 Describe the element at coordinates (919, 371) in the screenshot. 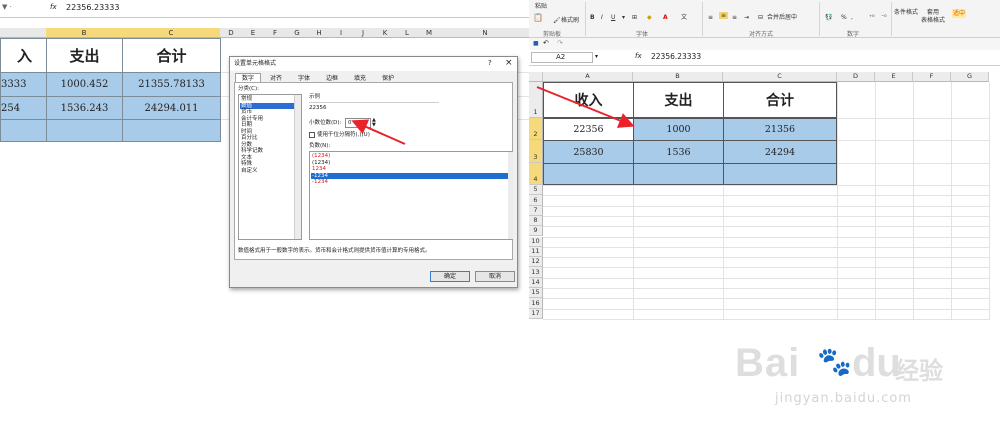

I see `watermark-cn: 经验` at that location.